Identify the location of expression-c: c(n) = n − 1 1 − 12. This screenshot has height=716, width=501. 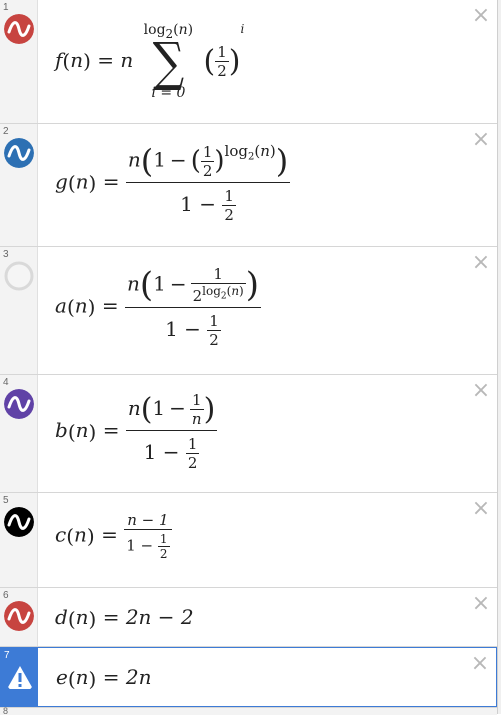
(113, 536).